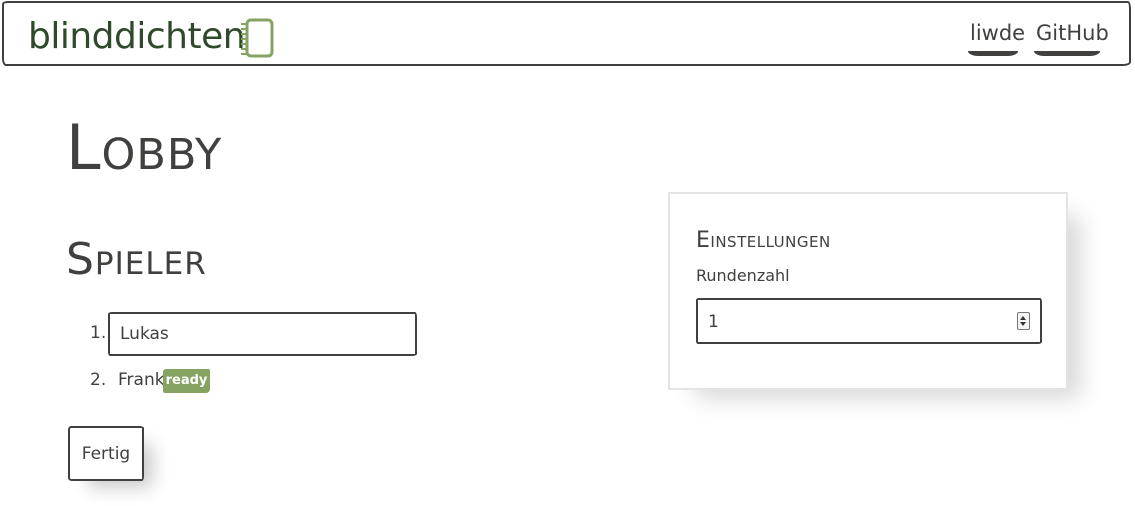 This screenshot has width=1135, height=506. I want to click on player-number-2: 2., so click(98, 380).